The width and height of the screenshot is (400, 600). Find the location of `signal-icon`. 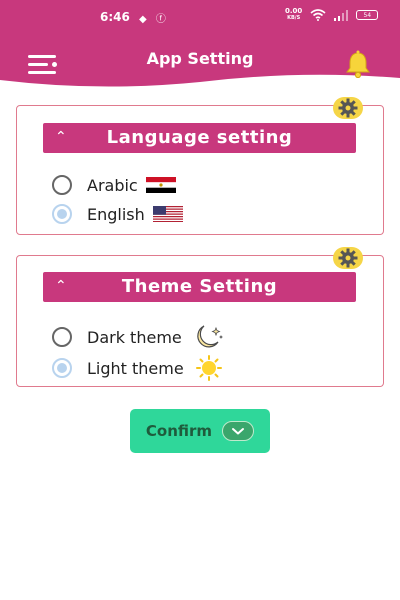

signal-icon is located at coordinates (341, 15).